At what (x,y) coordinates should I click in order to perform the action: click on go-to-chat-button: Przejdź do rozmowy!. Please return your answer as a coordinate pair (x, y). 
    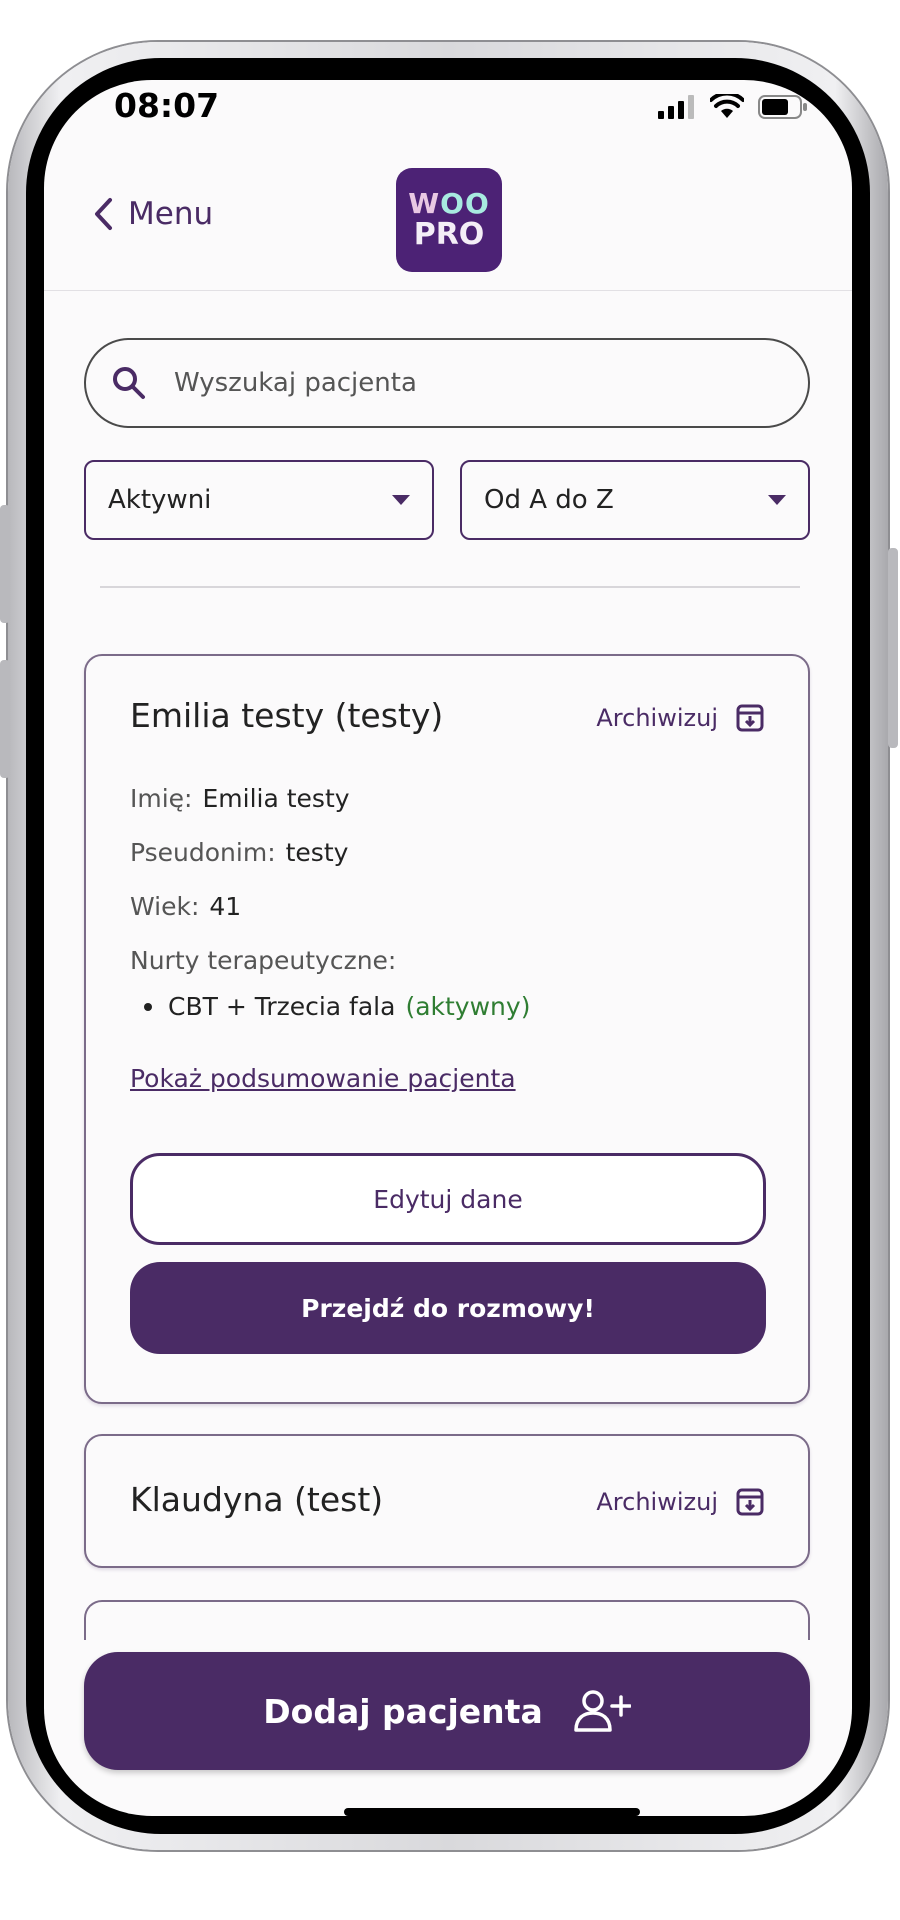
    Looking at the image, I should click on (448, 1308).